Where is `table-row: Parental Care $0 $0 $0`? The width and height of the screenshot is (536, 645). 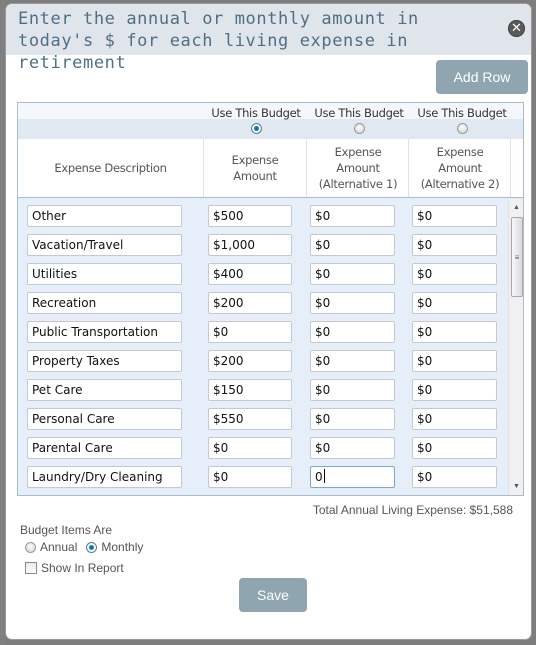
table-row: Parental Care $0 $0 $0 is located at coordinates (263, 451).